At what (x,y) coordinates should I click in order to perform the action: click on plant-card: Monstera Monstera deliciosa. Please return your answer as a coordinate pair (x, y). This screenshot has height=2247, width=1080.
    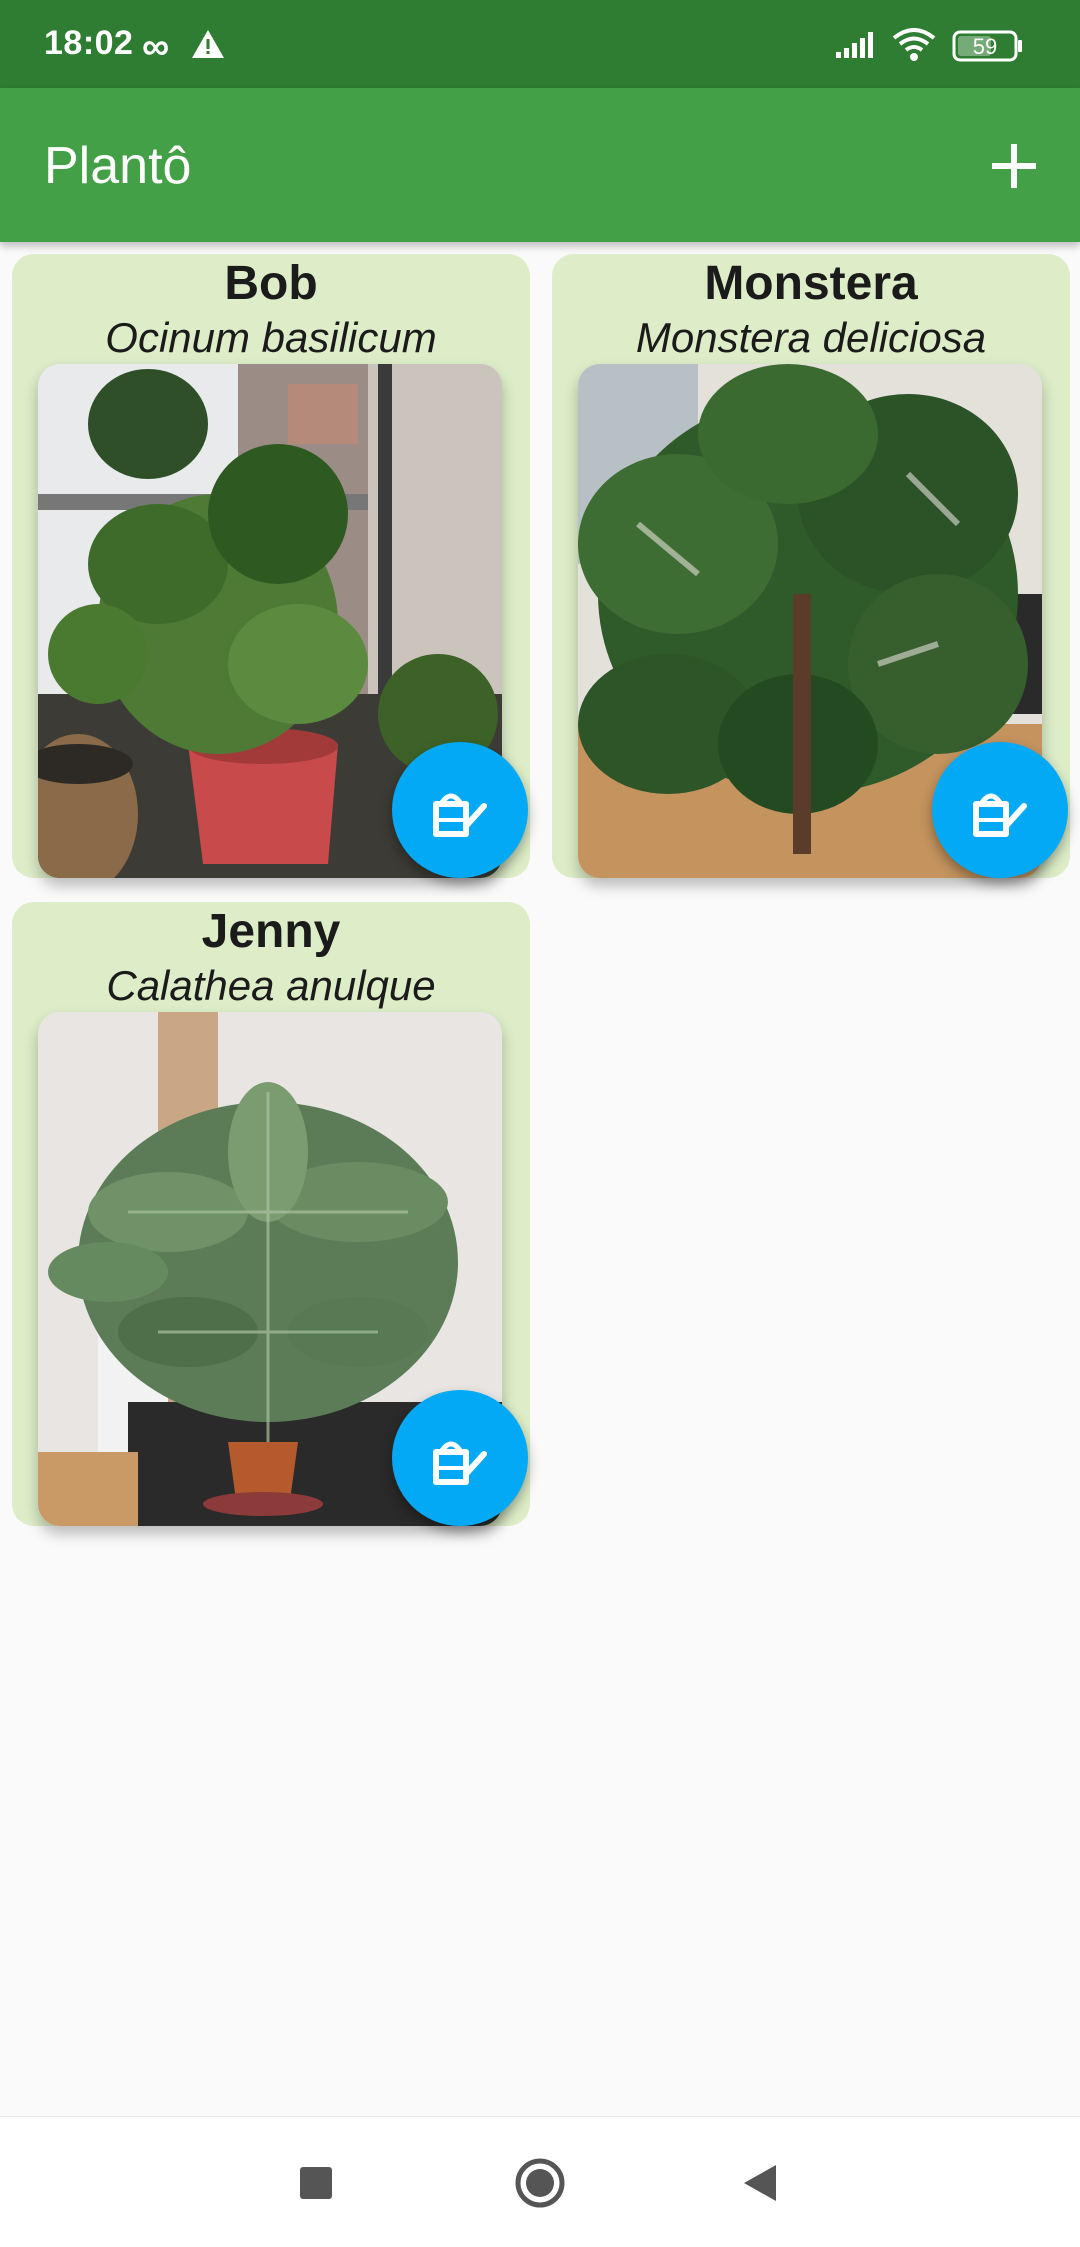
    Looking at the image, I should click on (811, 566).